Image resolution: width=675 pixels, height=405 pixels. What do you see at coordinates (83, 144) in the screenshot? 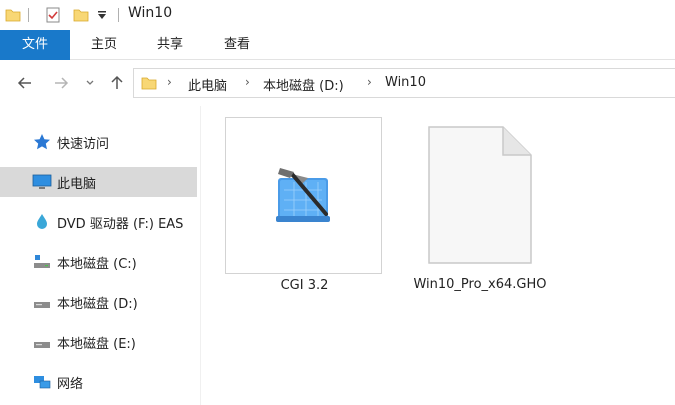
I see `sidebar-item-label: 快速访问` at bounding box center [83, 144].